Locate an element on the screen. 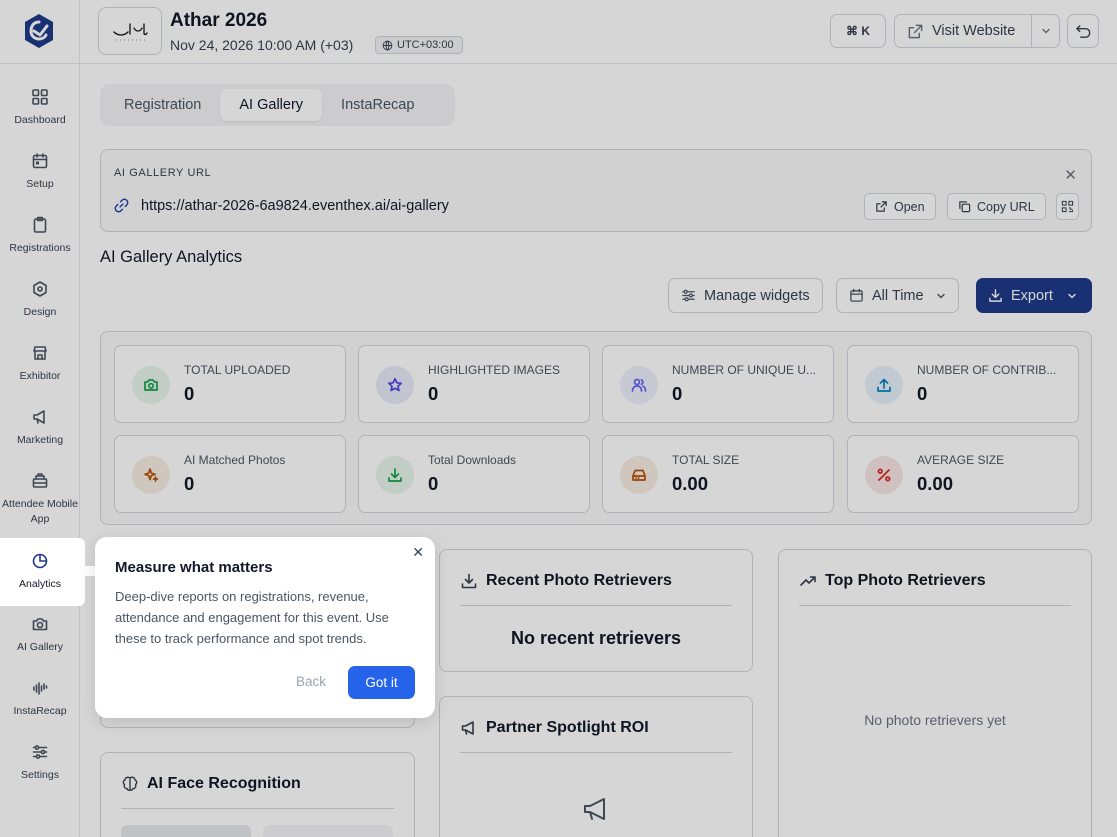 This screenshot has width=1117, height=837. manage-widgets-button: Manage widgets is located at coordinates (745, 295).